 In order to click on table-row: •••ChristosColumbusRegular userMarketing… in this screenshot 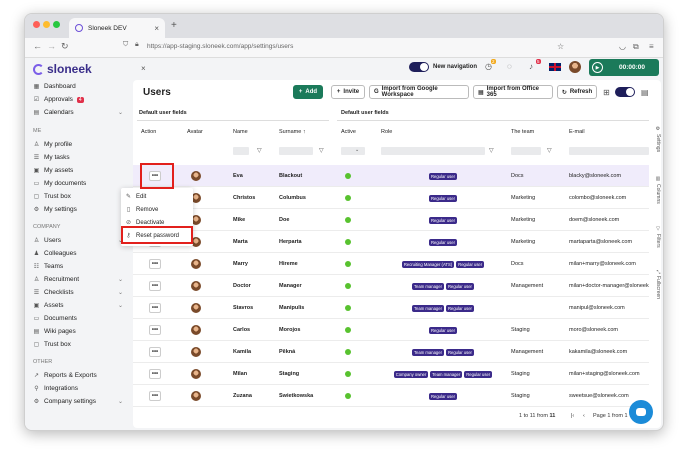, I will do `click(391, 198)`.